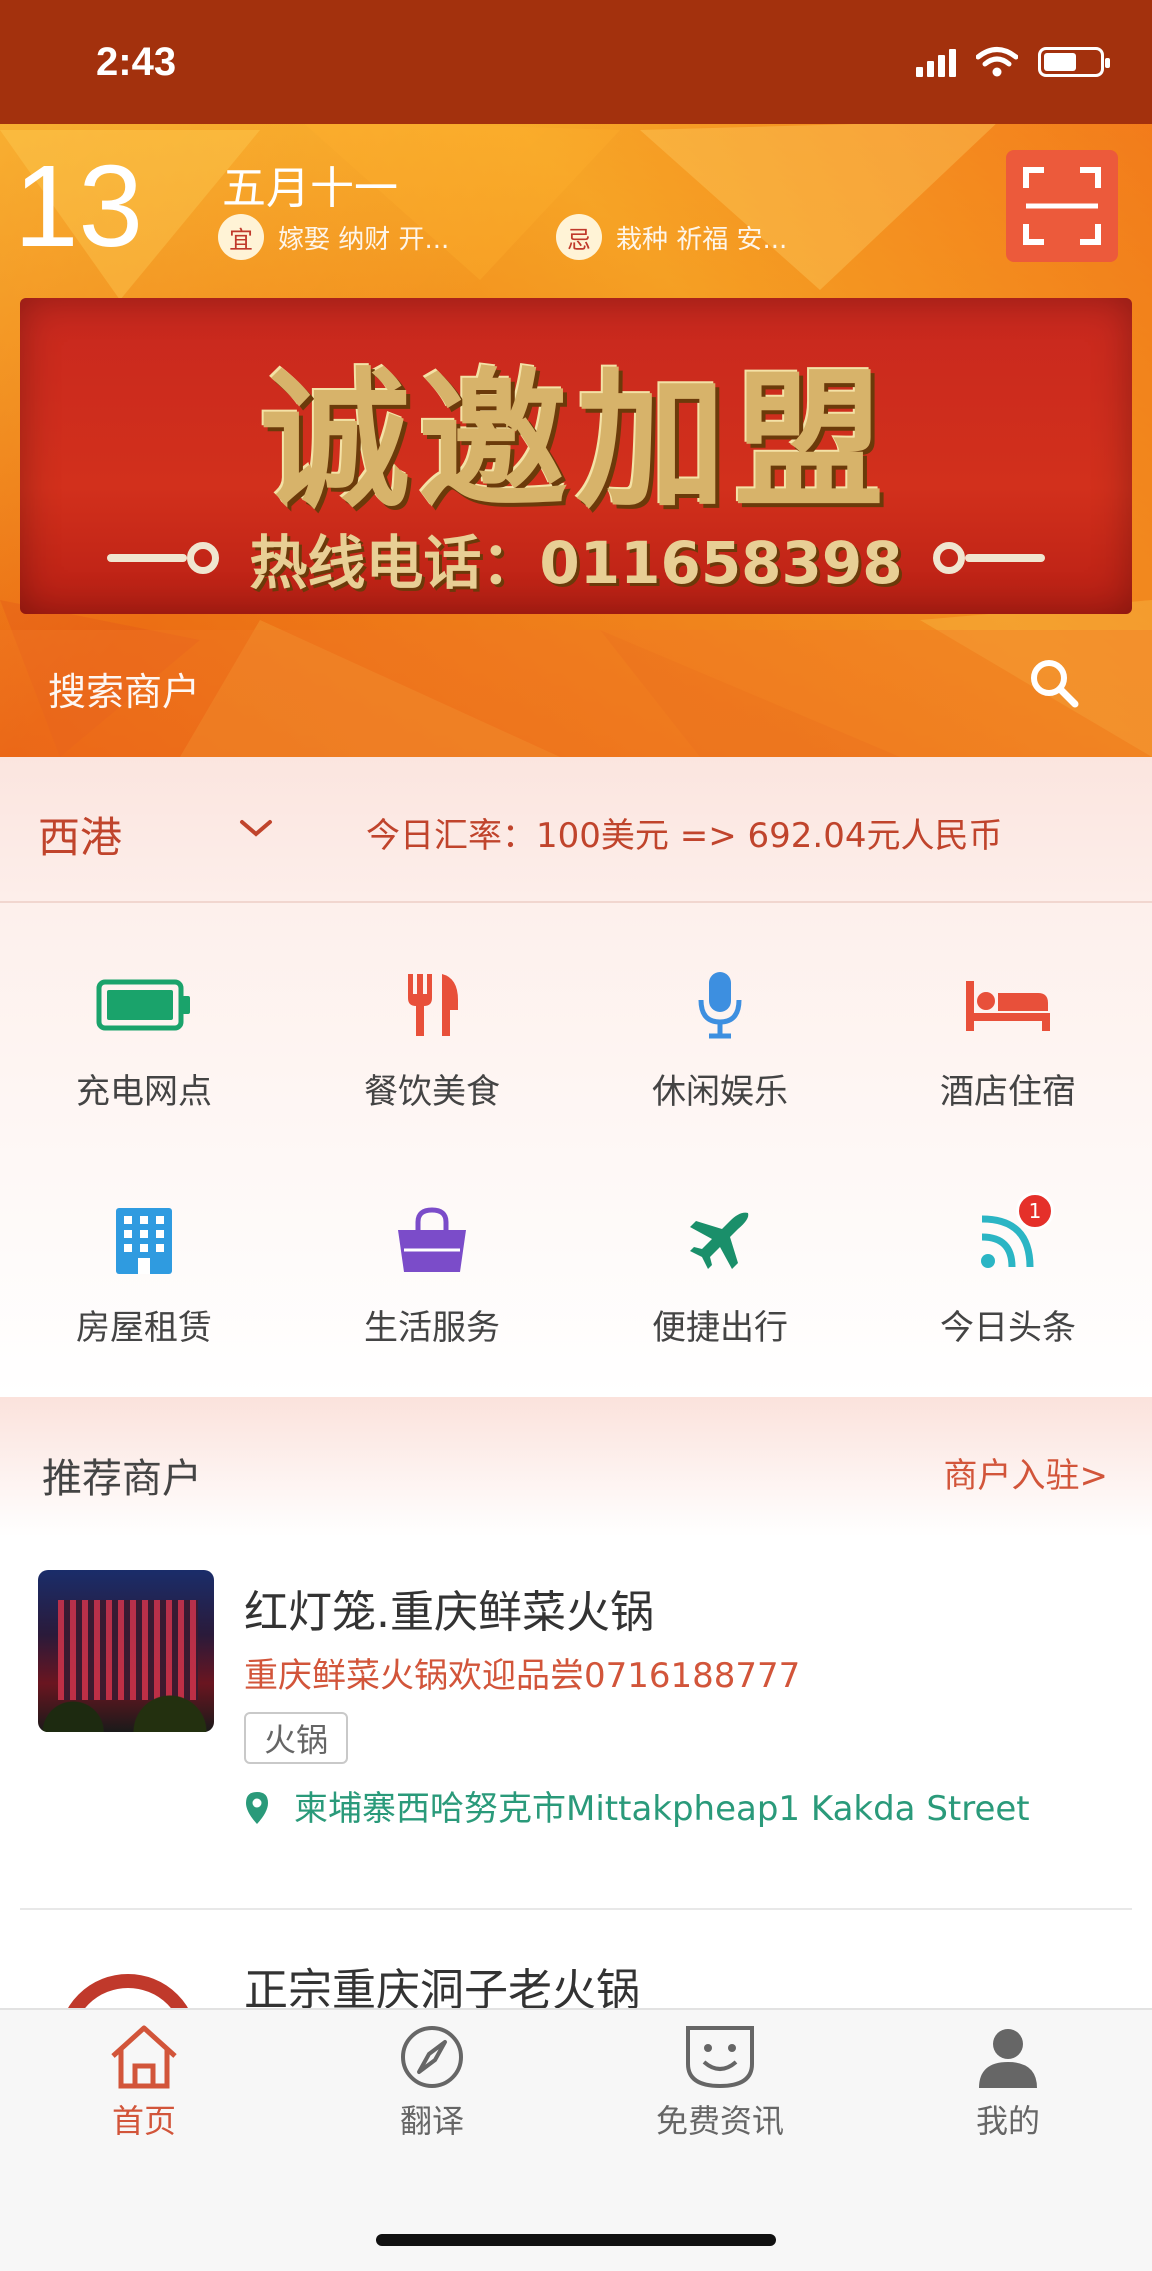  What do you see at coordinates (1026, 1472) in the screenshot?
I see `merchant-join-link: 商户入驻>` at bounding box center [1026, 1472].